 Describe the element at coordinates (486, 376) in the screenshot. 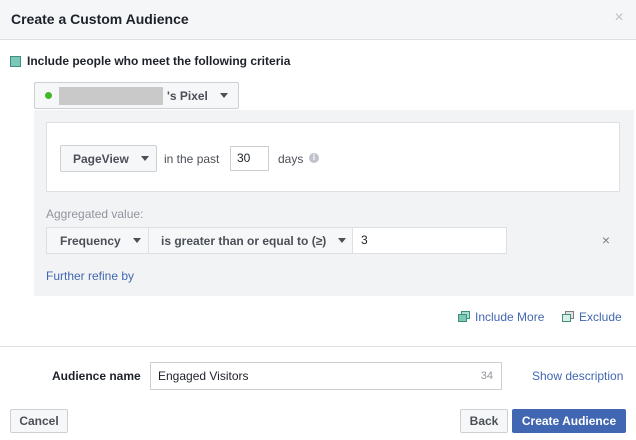

I see `char-count: 34` at that location.